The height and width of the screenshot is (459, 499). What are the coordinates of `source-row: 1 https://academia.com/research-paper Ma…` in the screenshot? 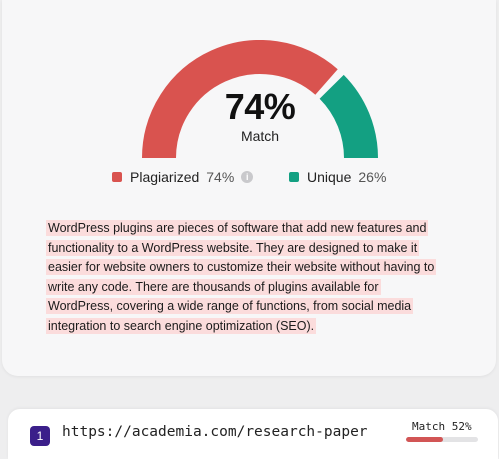 It's located at (253, 434).